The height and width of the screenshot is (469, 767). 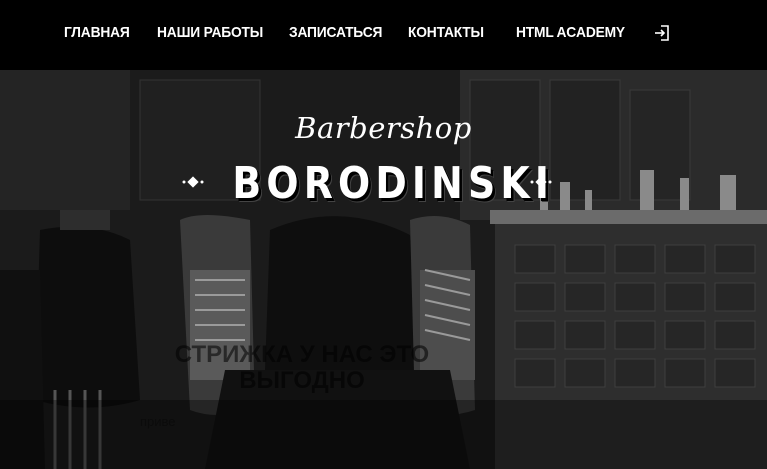 What do you see at coordinates (570, 32) in the screenshot?
I see `nav-item-html-academy: HTML ACADEMY` at bounding box center [570, 32].